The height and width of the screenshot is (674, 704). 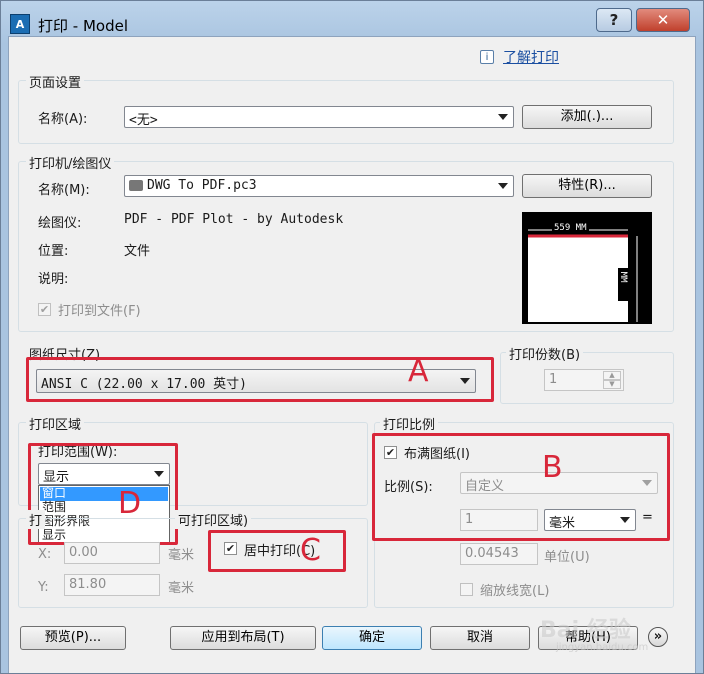 I want to click on copies-spinner: 1 ▲ ▼, so click(x=584, y=380).